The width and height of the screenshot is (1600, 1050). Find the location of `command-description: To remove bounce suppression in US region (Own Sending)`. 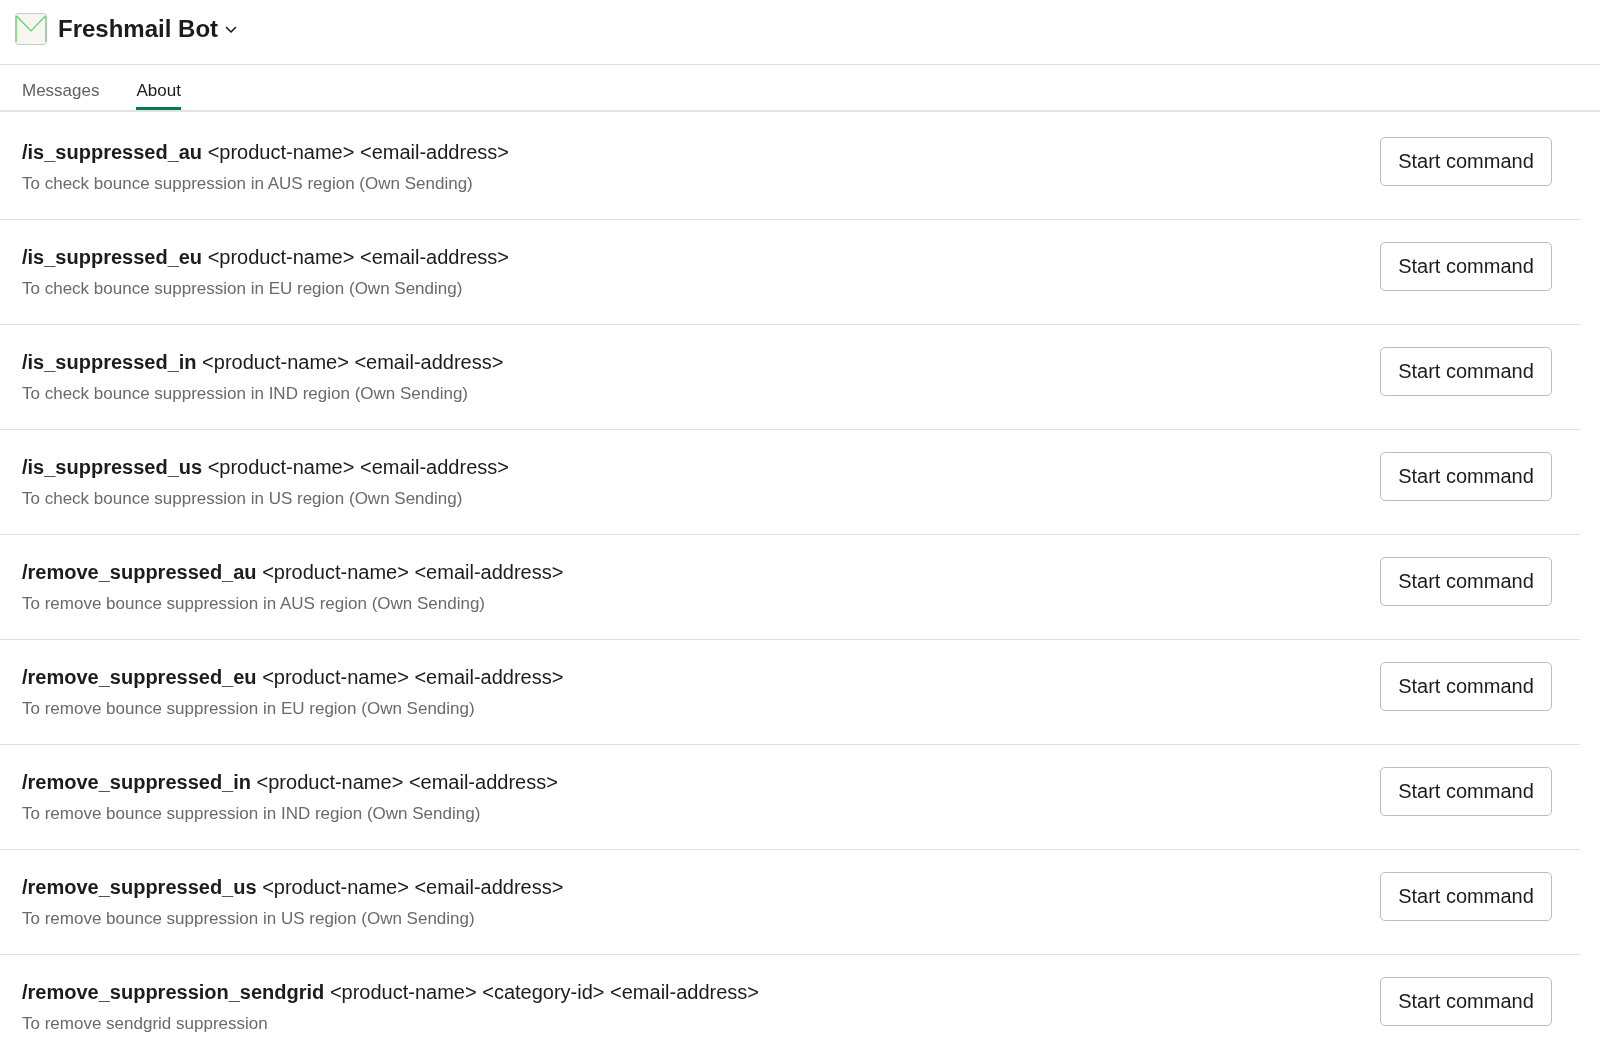

command-description: To remove bounce suppression in US region (Own Sending) is located at coordinates (249, 919).